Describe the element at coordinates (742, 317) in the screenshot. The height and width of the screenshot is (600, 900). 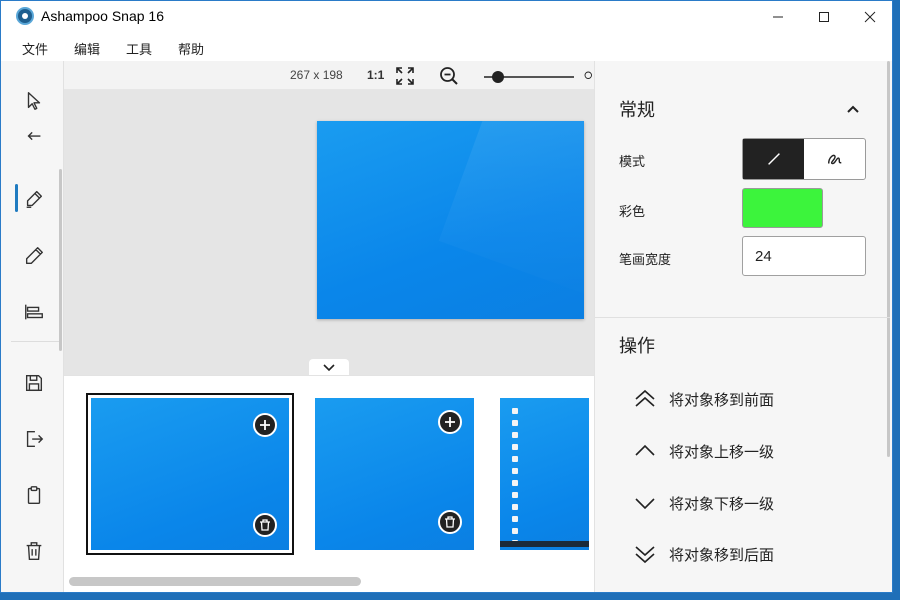
I see `panel-divider` at that location.